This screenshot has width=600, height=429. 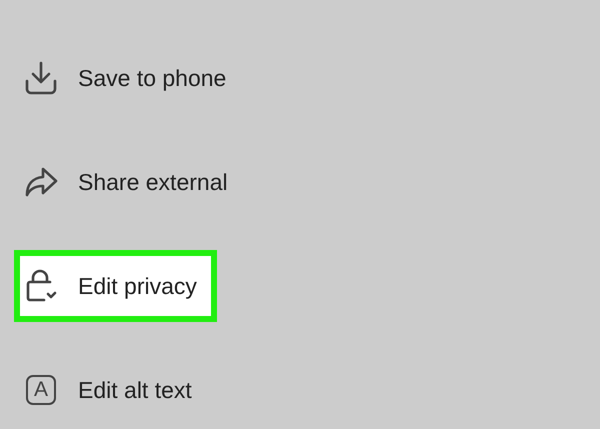 I want to click on alt-text-icon: A, so click(x=41, y=390).